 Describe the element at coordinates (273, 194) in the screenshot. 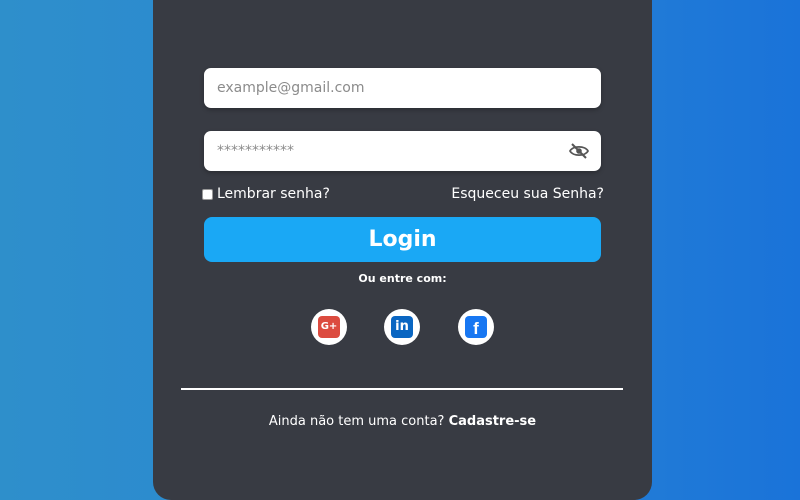

I see `remember-label: Lembrar senha?` at that location.